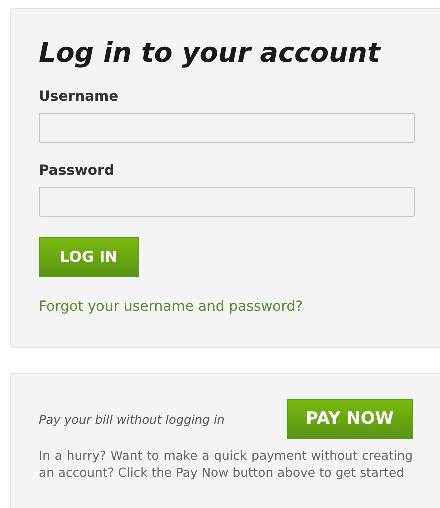 This screenshot has height=508, width=440. What do you see at coordinates (89, 257) in the screenshot?
I see `login-button: LOG IN` at bounding box center [89, 257].